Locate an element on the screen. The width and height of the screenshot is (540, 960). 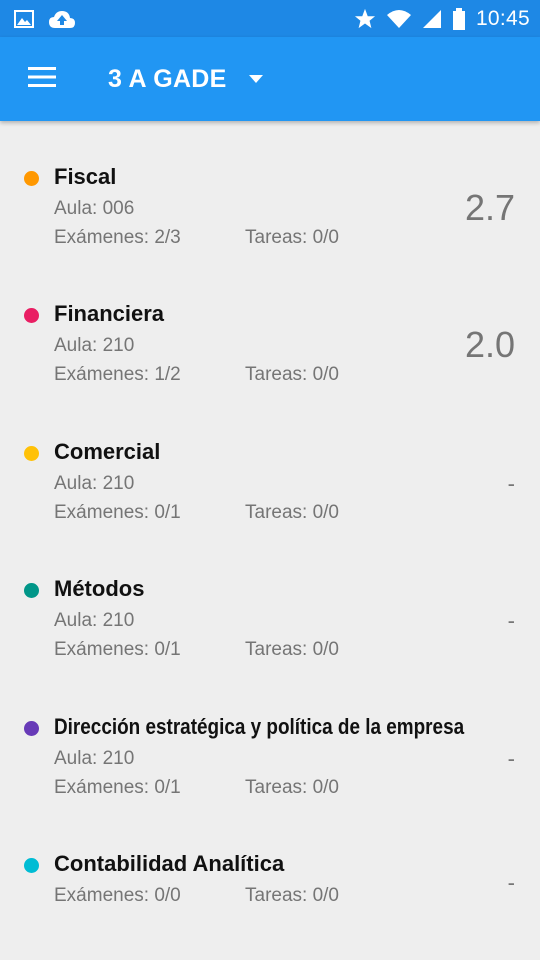
signal-icon is located at coordinates (432, 19).